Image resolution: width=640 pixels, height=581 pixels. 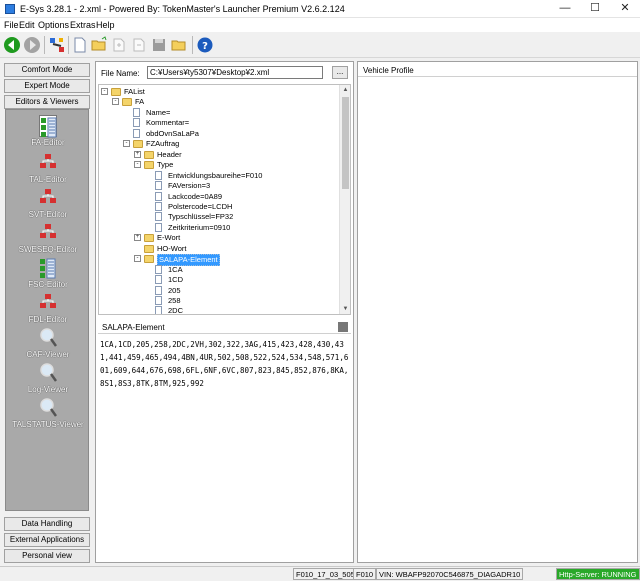 I want to click on log-viewer-tool: Log-Viewer, so click(x=48, y=378).